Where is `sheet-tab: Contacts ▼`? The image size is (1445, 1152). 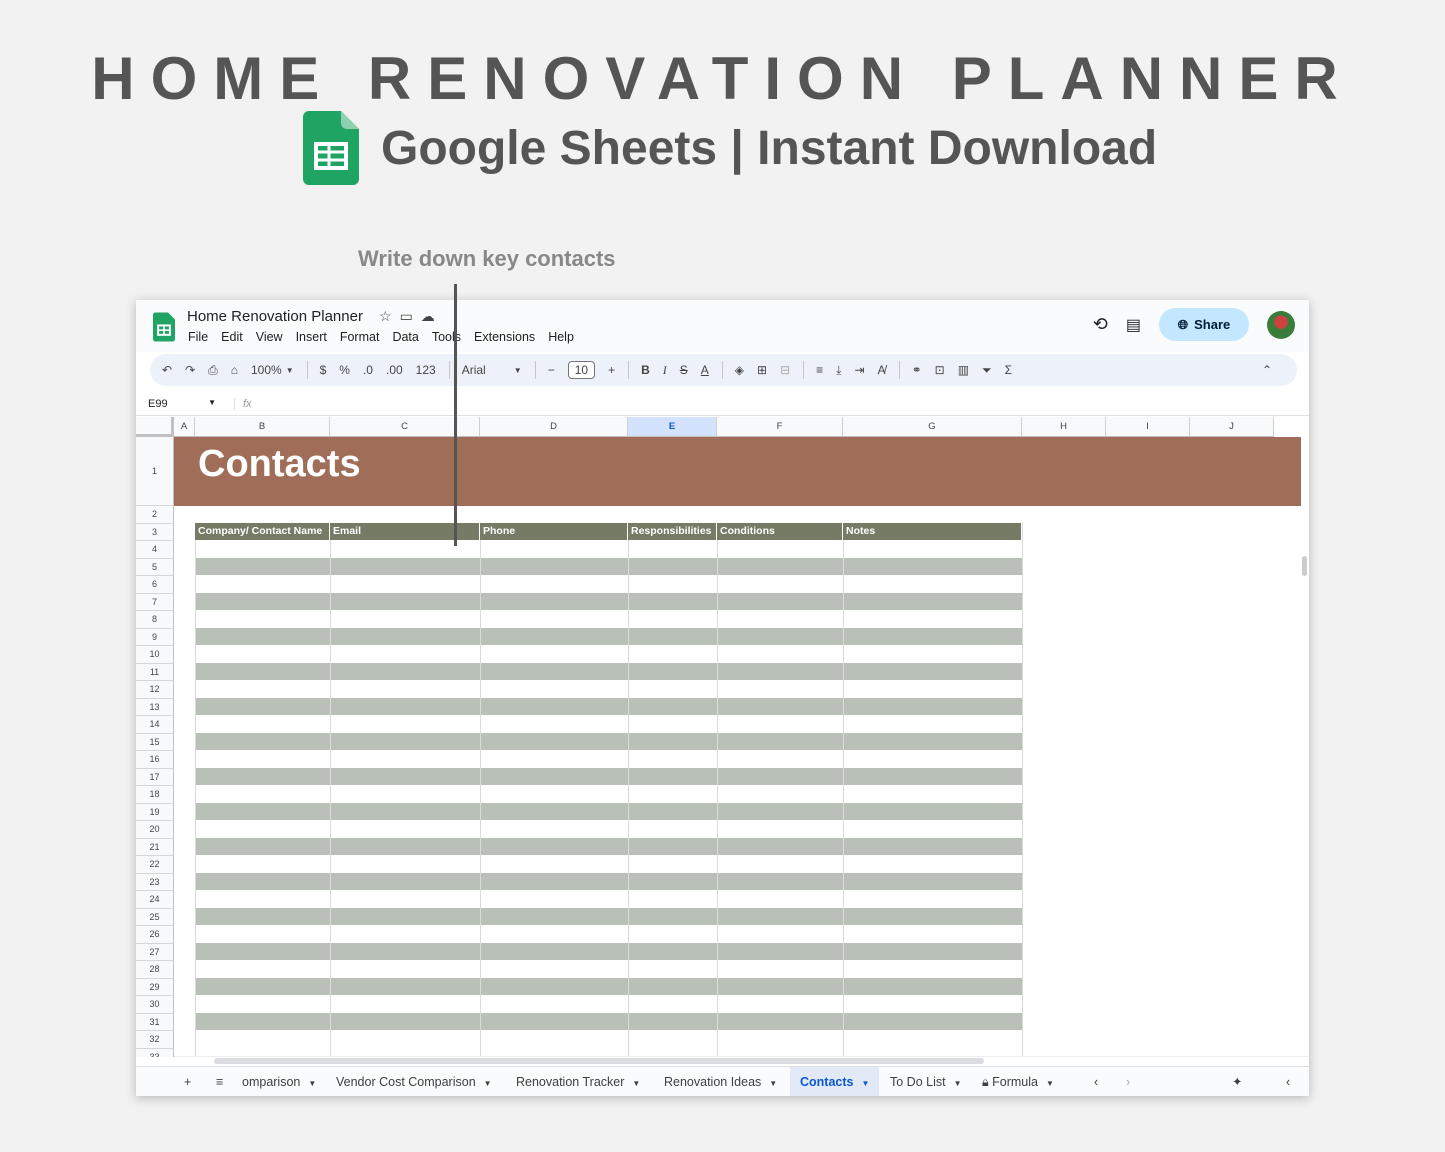 sheet-tab: Contacts ▼ is located at coordinates (835, 1081).